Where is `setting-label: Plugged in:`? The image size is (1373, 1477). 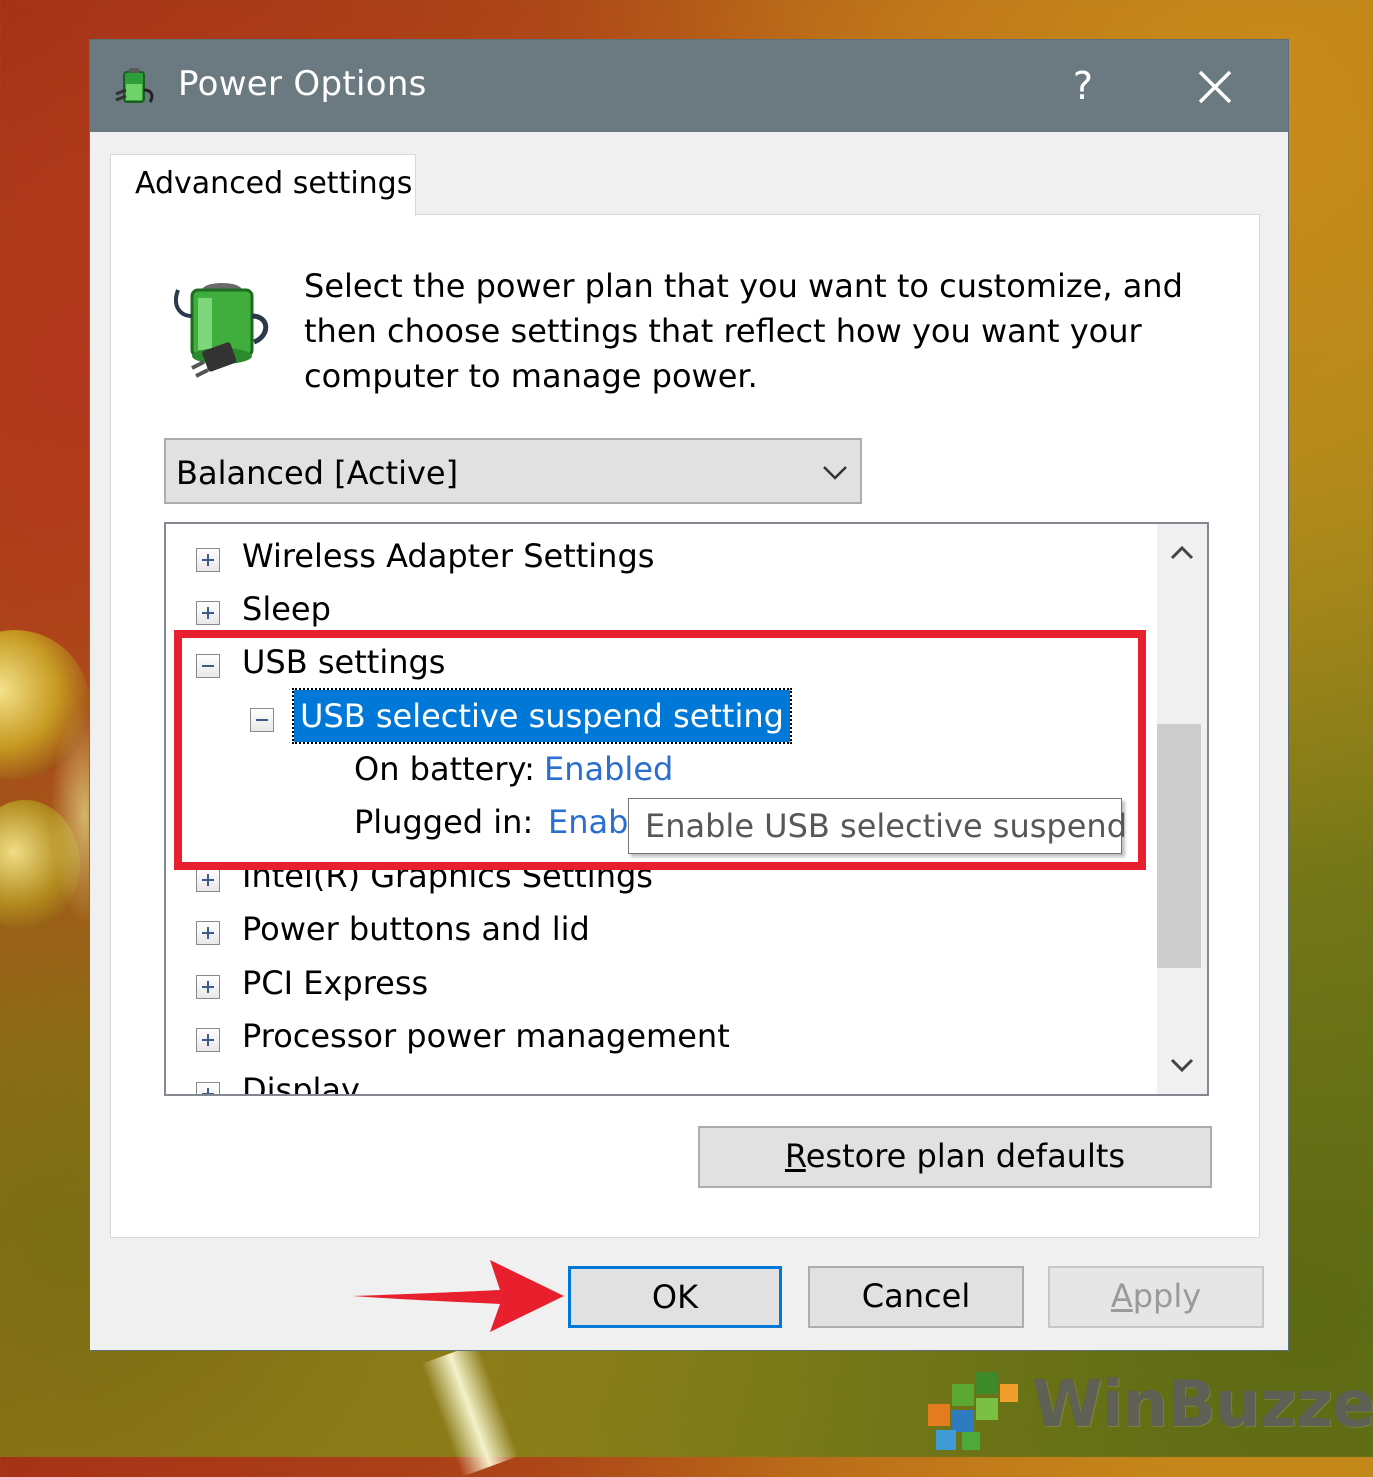
setting-label: Plugged in: is located at coordinates (444, 822).